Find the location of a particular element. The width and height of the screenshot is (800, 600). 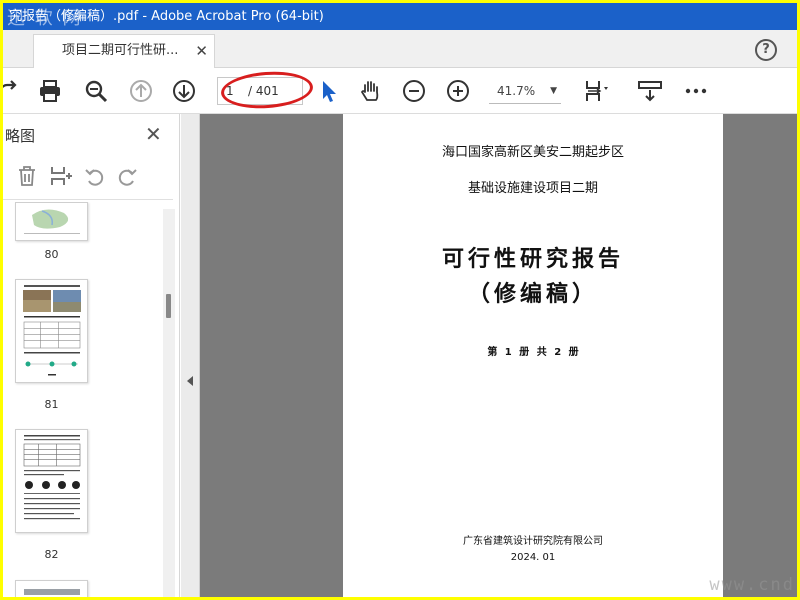

zoom-level-select: 41.7% ▼ is located at coordinates (525, 91).